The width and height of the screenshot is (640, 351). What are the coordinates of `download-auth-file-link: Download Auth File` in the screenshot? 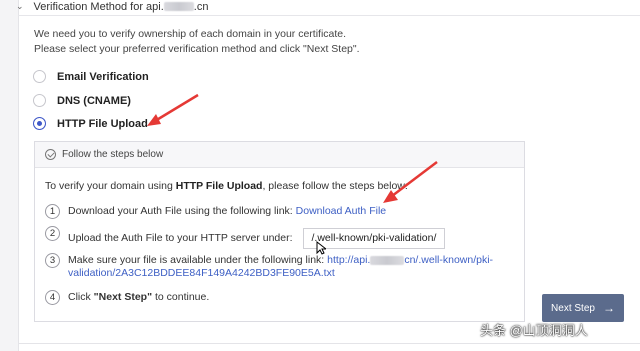 It's located at (341, 211).